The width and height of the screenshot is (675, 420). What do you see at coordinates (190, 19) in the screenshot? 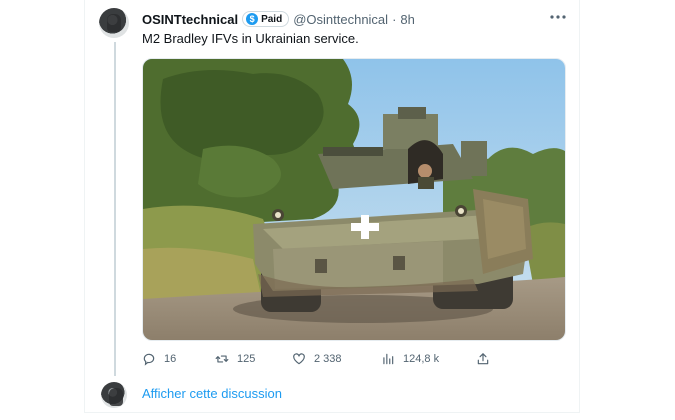
I see `author-display-name: OSINTtechnical` at bounding box center [190, 19].